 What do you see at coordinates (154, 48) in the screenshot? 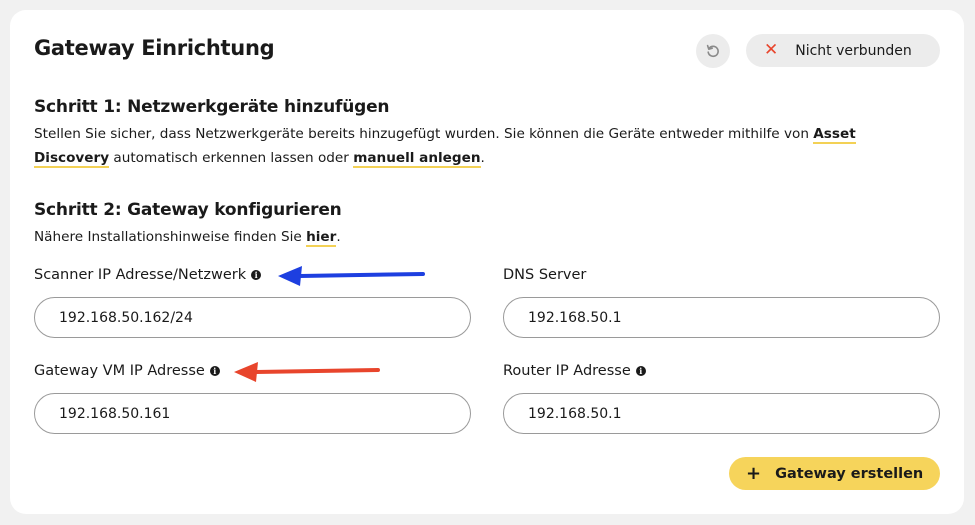
I see `page-title: Gateway Einrichtung` at bounding box center [154, 48].